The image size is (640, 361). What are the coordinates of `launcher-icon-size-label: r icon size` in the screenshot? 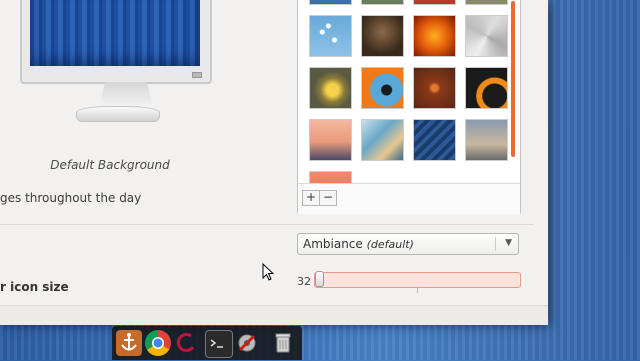 It's located at (34, 287).